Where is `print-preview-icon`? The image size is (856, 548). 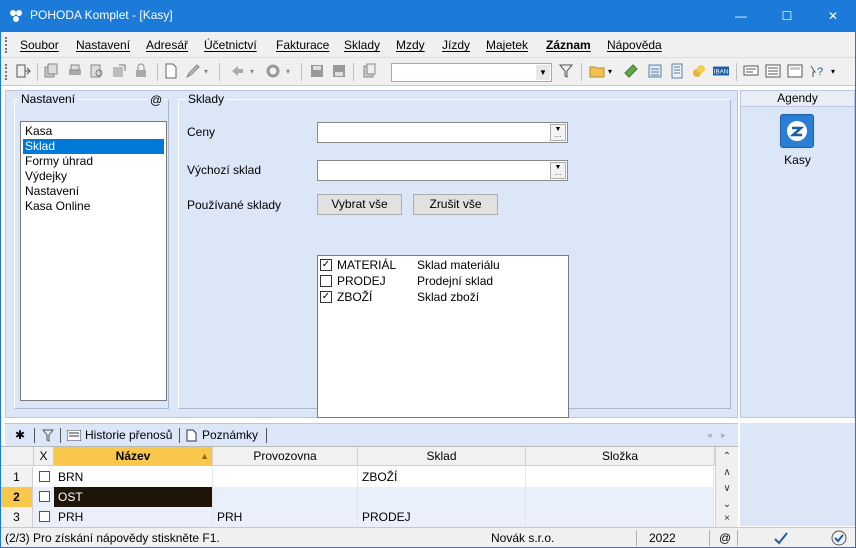
print-preview-icon is located at coordinates (97, 71).